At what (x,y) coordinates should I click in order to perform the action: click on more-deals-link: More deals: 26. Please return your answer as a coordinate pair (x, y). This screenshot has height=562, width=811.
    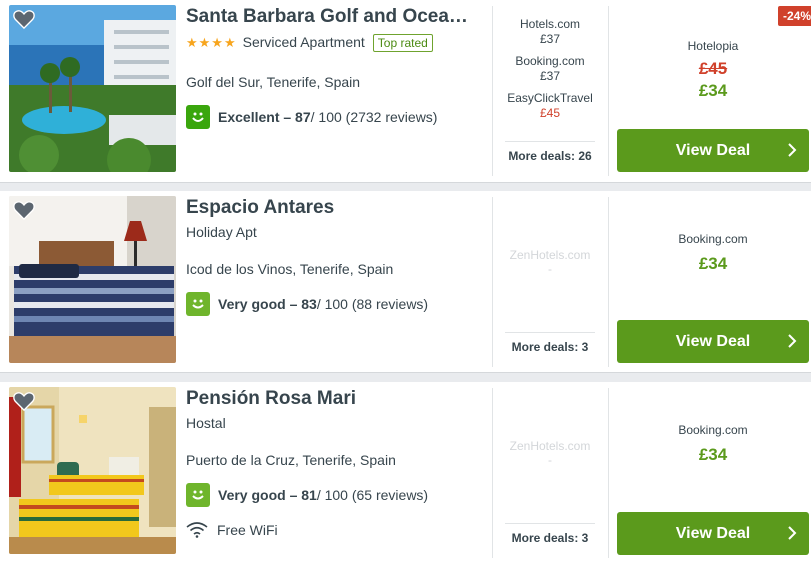
    Looking at the image, I should click on (550, 152).